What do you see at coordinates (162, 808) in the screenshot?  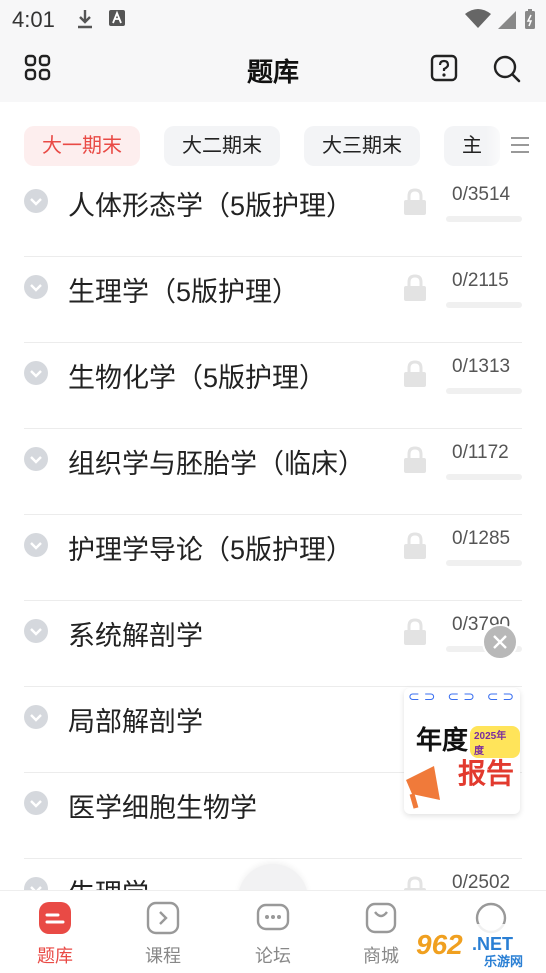 I see `subject-name: 医学细胞生物学` at bounding box center [162, 808].